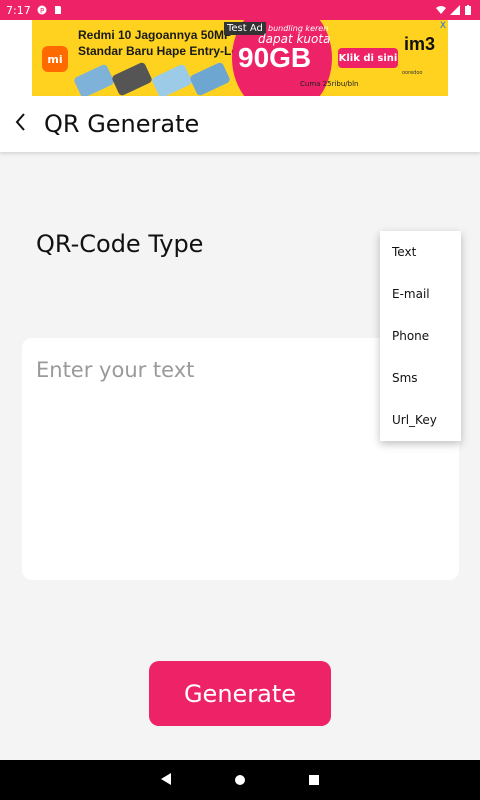 This screenshot has height=800, width=480. I want to click on price-note: Cuma 25ribu/bln, so click(329, 84).